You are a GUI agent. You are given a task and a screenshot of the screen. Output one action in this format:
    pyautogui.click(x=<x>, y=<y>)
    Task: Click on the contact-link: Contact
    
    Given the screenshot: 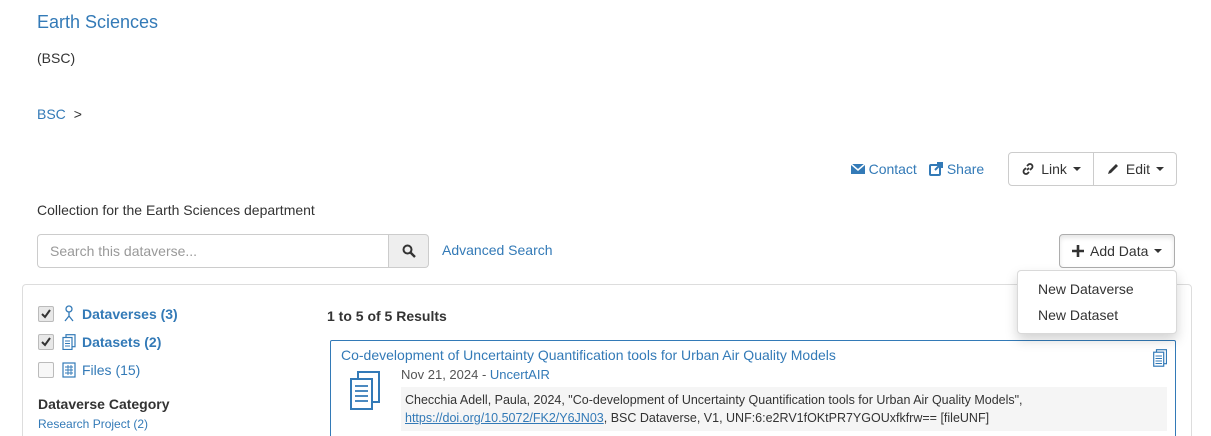 What is the action you would take?
    pyautogui.click(x=883, y=169)
    